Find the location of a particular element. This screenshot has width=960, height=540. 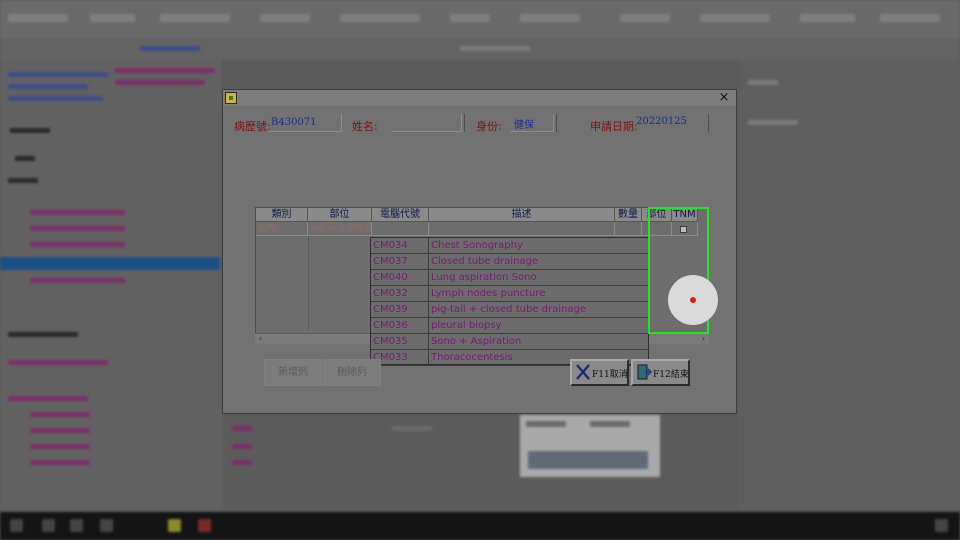

delete-row-button: 刪除列 is located at coordinates (352, 372).